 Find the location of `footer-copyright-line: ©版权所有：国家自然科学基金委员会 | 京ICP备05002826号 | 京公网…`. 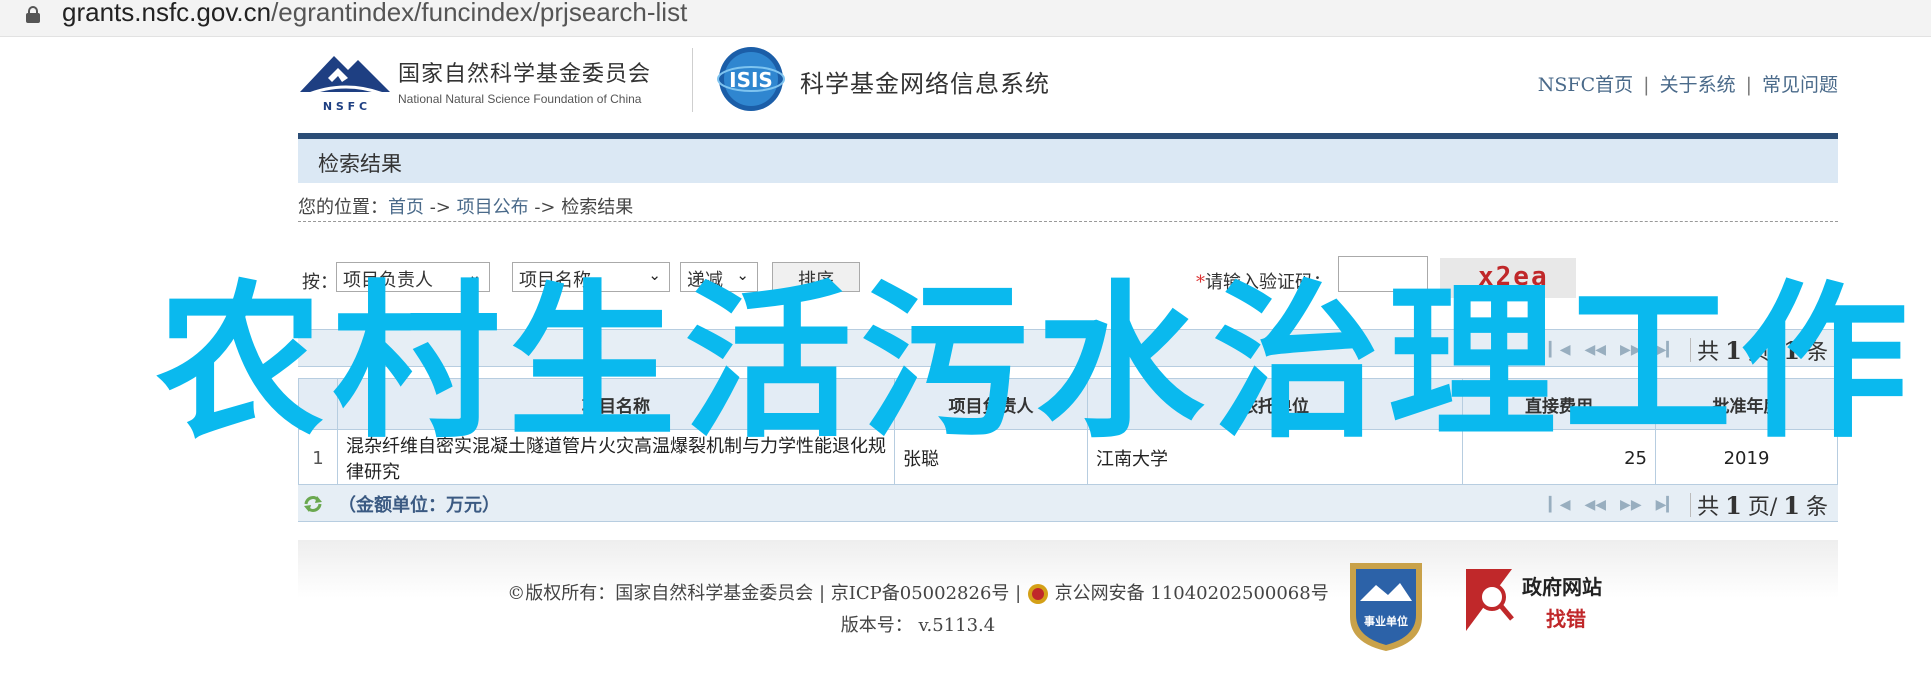

footer-copyright-line: ©版权所有：国家自然科学基金委员会 | 京ICP备05002826号 | 京公网… is located at coordinates (918, 594).